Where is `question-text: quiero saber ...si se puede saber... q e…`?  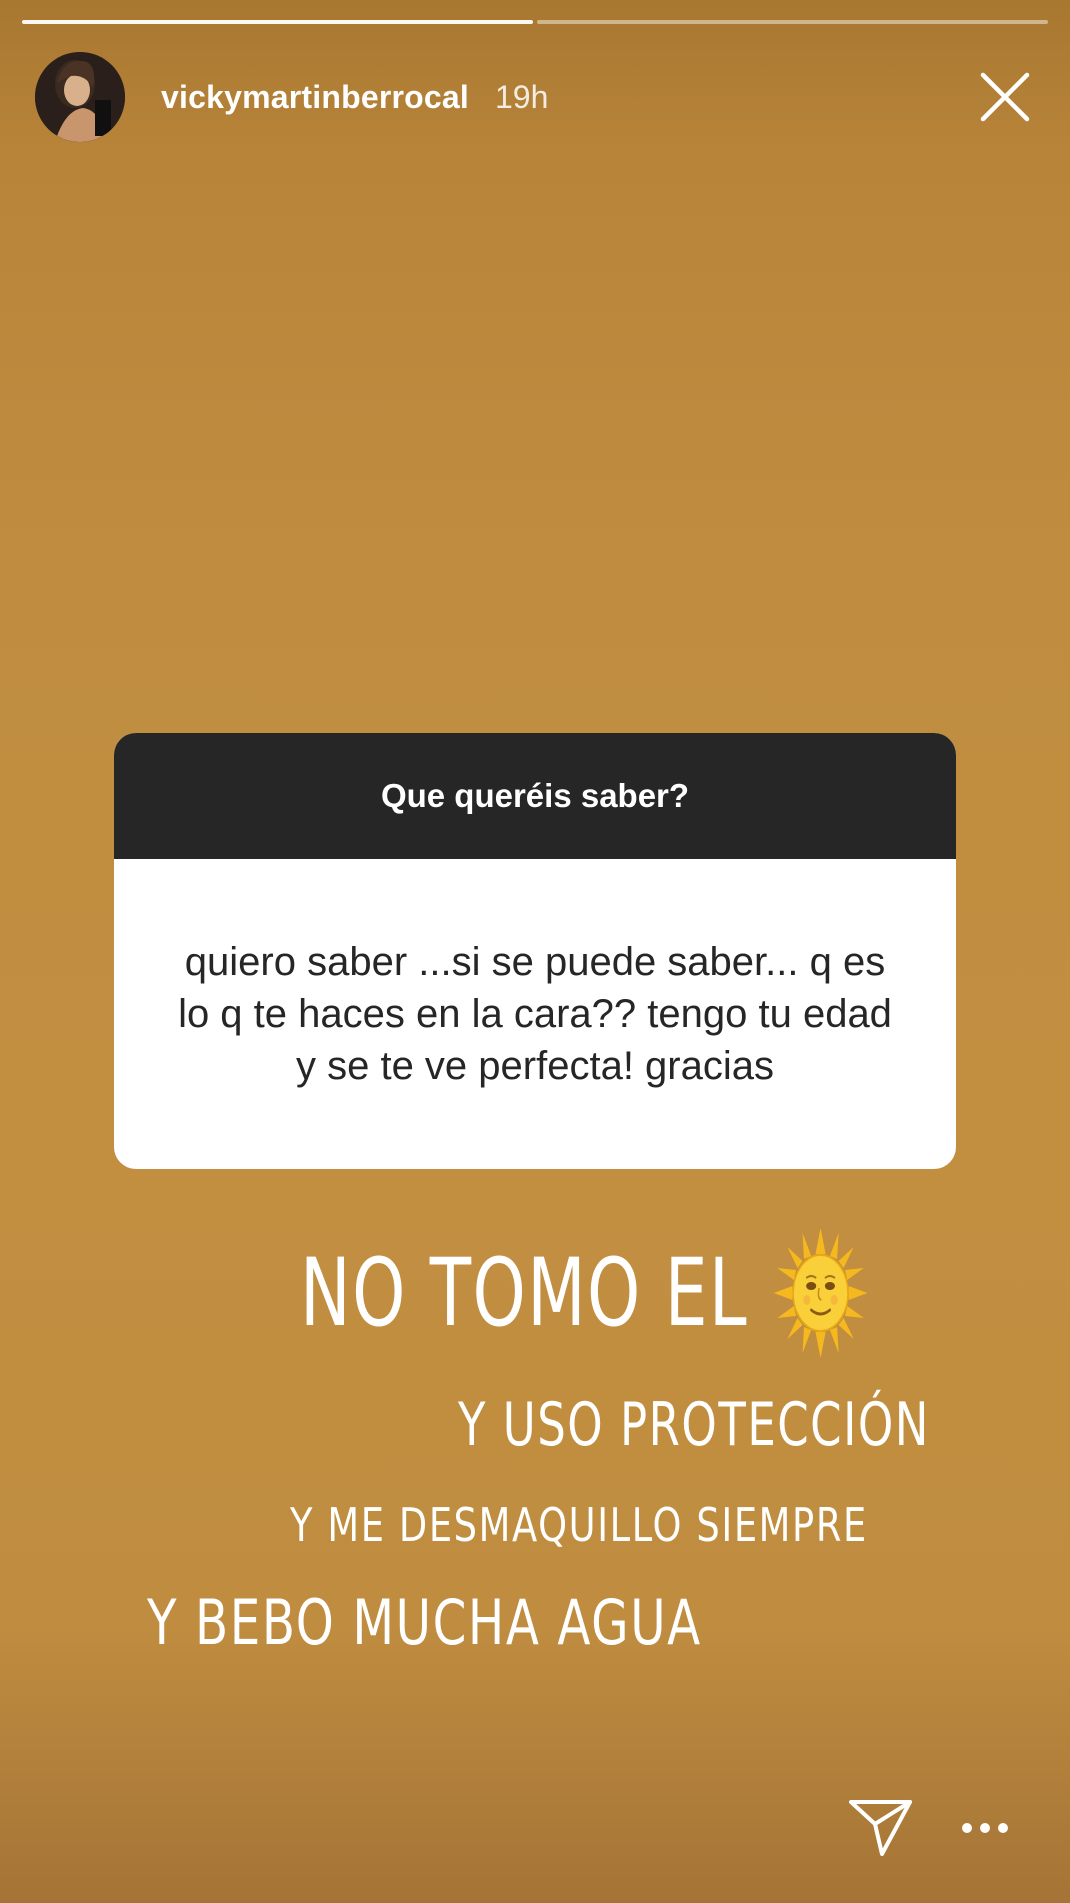 question-text: quiero saber ...si se puede saber... q e… is located at coordinates (535, 1014).